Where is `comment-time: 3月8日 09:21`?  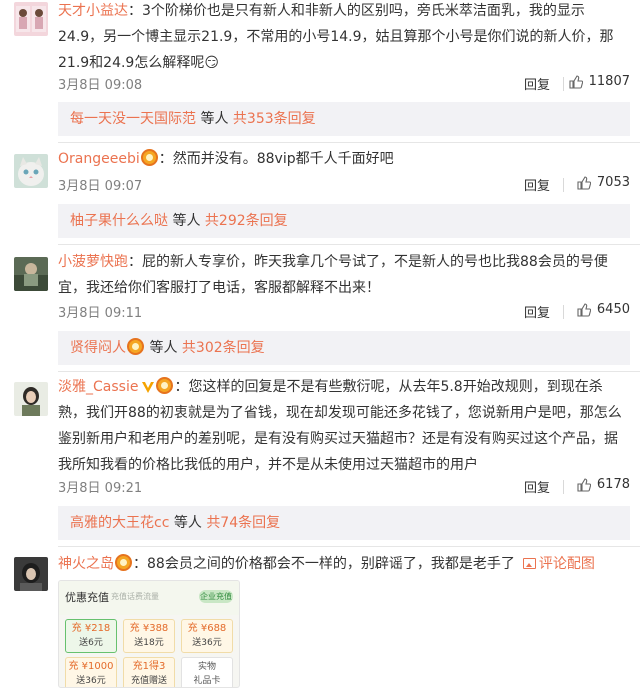 comment-time: 3月8日 09:21 is located at coordinates (100, 488).